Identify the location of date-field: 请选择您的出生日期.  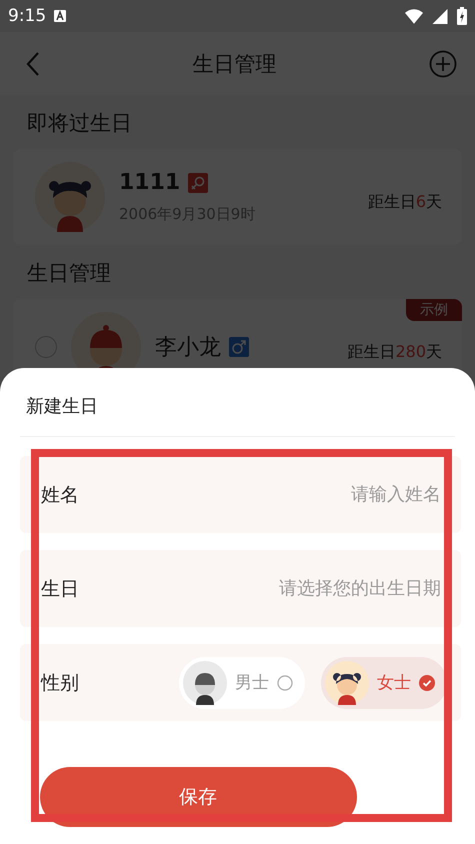
(261, 588).